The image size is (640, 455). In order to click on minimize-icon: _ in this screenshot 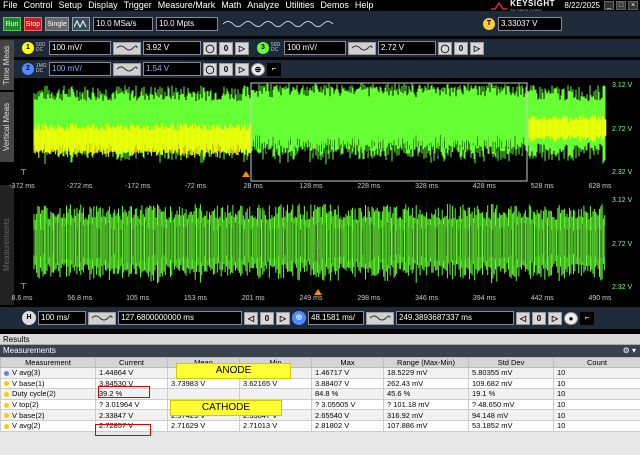, I will do `click(609, 5)`.